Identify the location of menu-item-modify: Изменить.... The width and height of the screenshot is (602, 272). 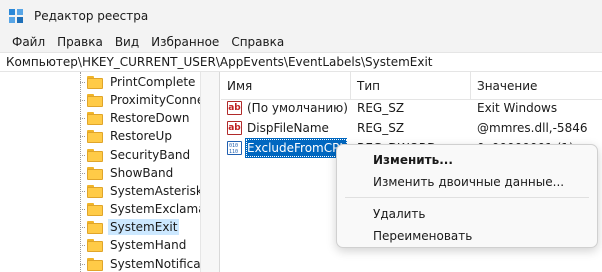
(467, 160).